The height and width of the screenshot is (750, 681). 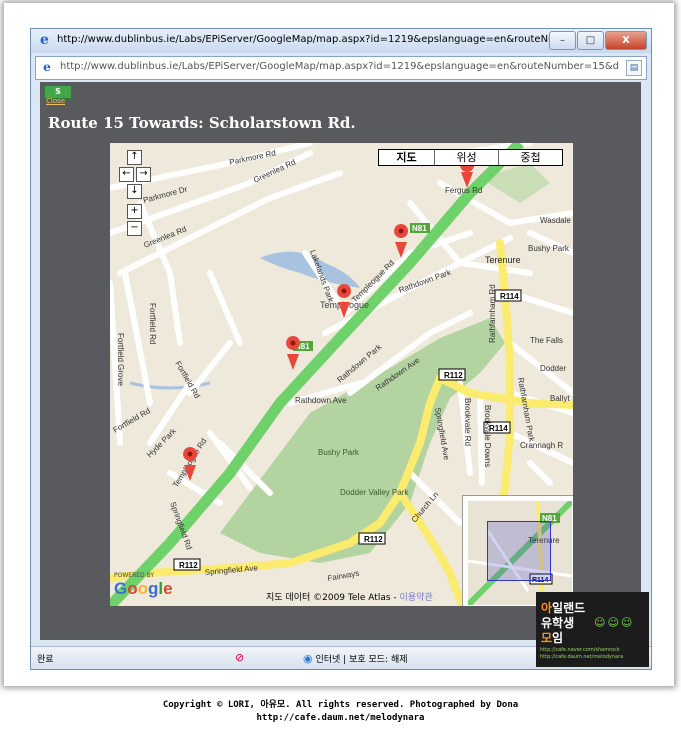 I want to click on overview-map: N81 Terenure R114, so click(x=517, y=550).